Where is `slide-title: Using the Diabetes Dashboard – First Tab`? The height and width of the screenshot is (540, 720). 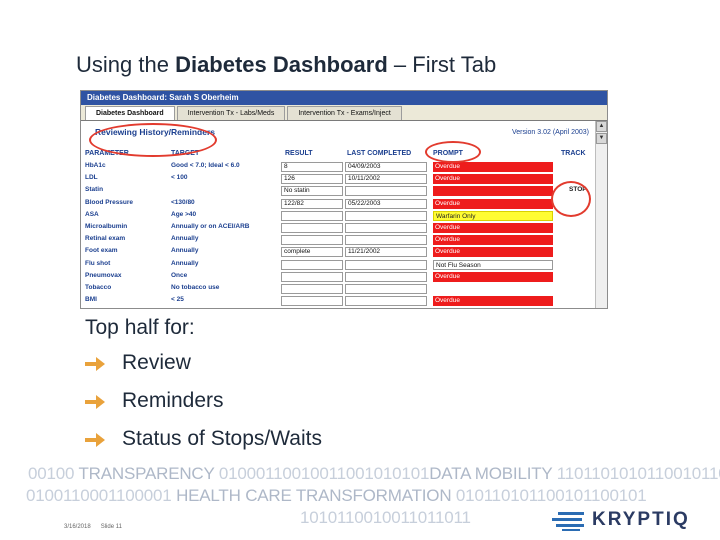
slide-title: Using the Diabetes Dashboard – First Tab is located at coordinates (286, 65).